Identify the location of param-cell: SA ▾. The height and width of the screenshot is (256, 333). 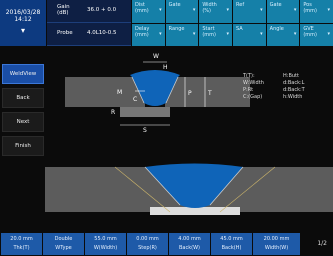
(249, 34).